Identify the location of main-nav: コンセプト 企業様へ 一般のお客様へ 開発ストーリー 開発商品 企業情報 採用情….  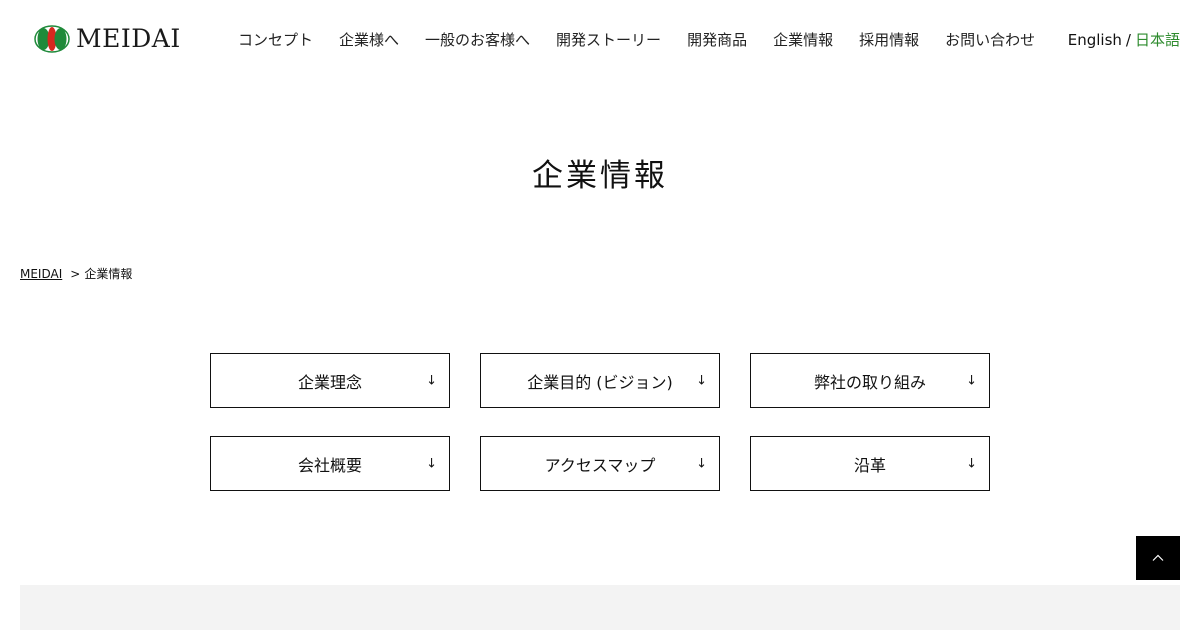
(649, 40).